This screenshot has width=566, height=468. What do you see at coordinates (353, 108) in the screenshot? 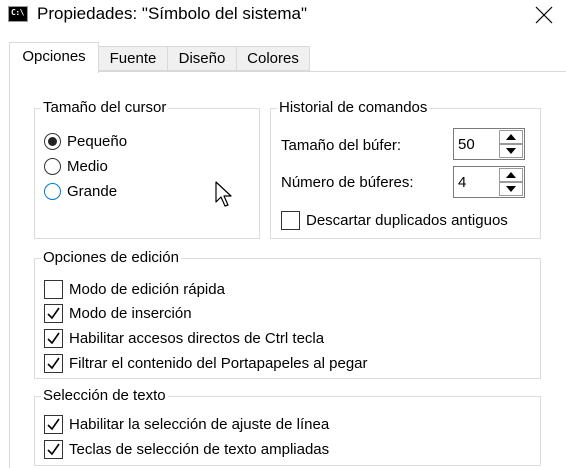
I see `command-history-legend: Historial de comandos` at bounding box center [353, 108].